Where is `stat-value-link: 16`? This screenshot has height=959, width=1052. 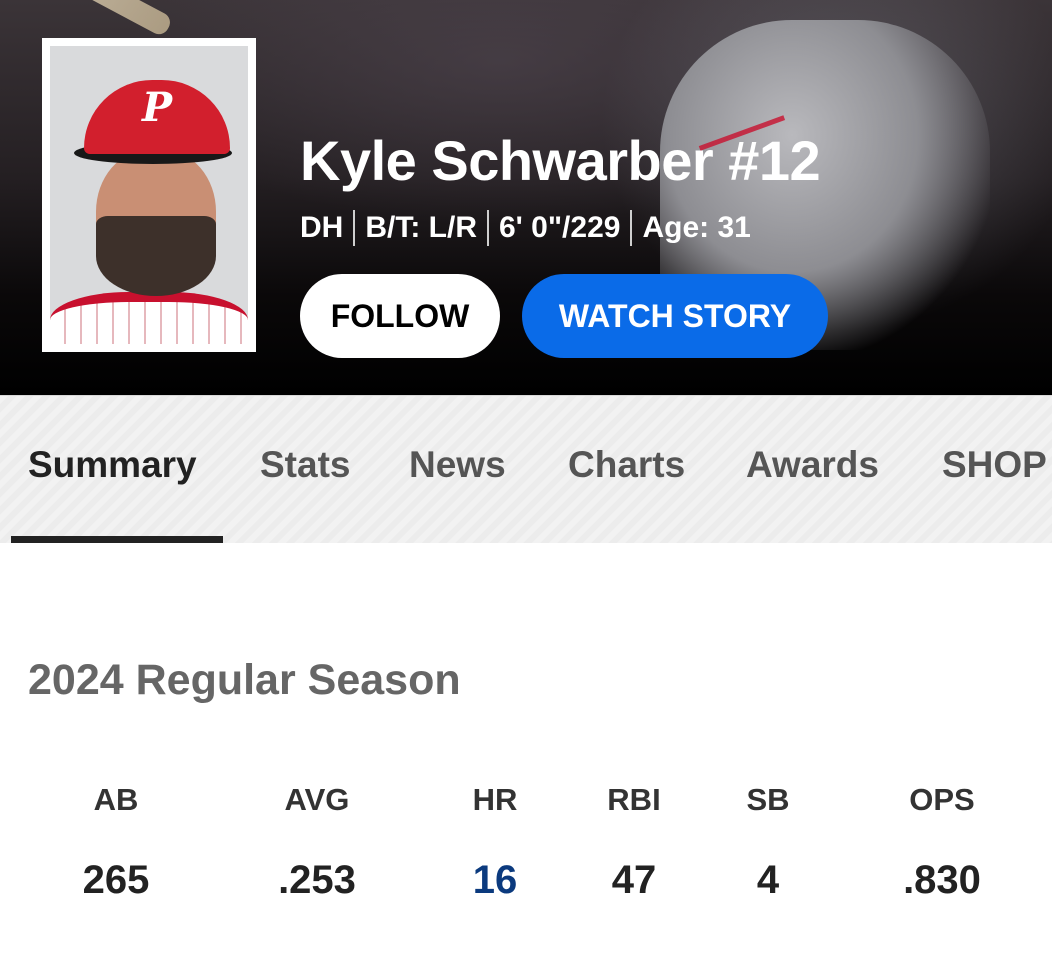
stat-value-link: 16 is located at coordinates (495, 880).